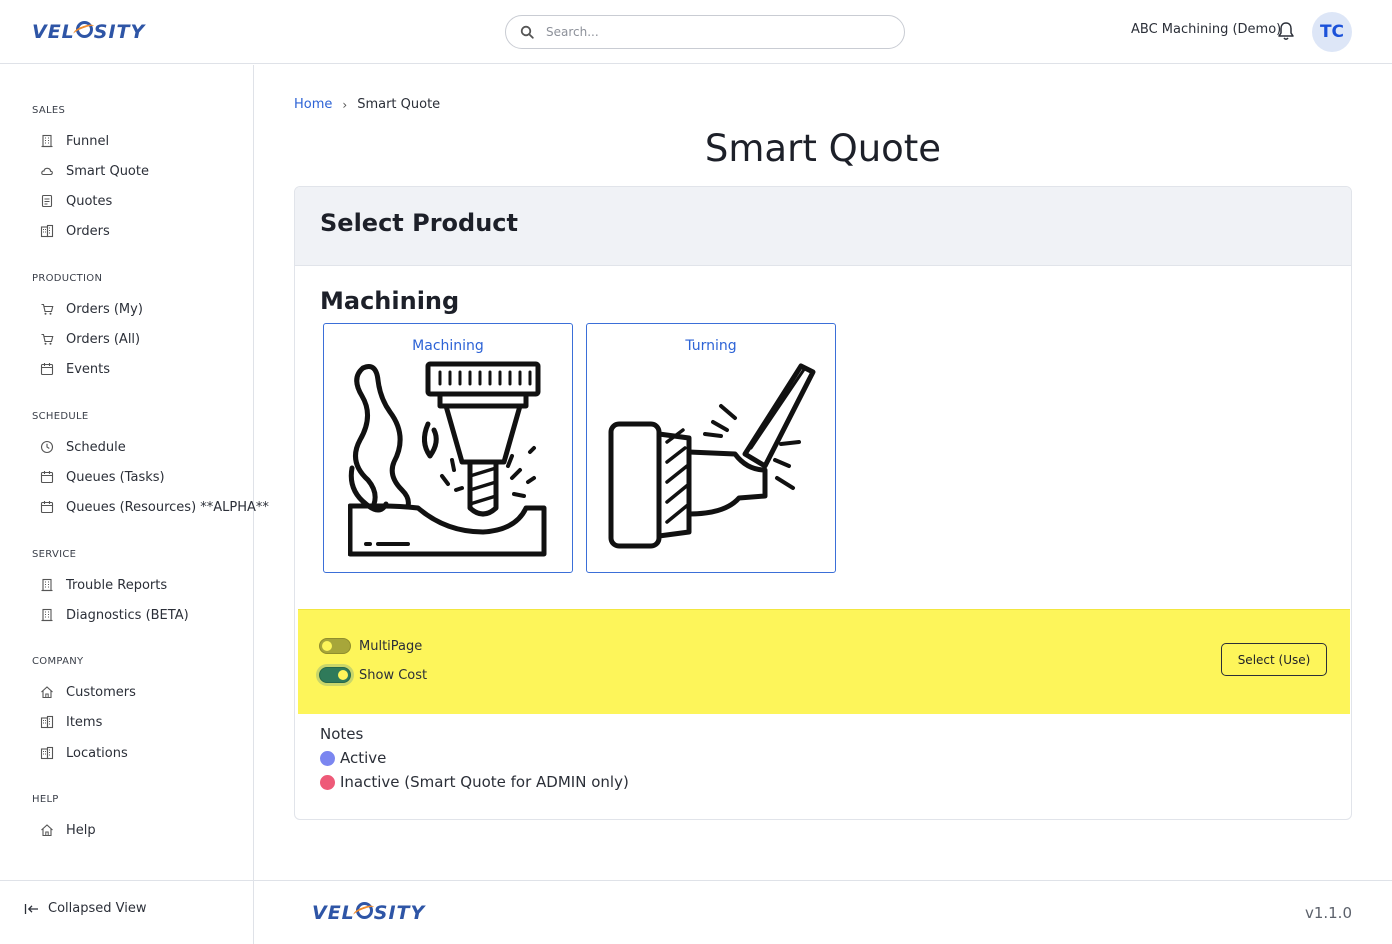 Image resolution: width=1392 pixels, height=944 pixels. I want to click on product-tile-turning: Turning, so click(711, 448).